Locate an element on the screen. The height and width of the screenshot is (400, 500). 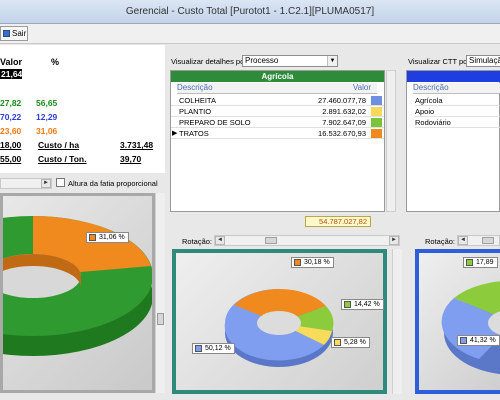
ctt-grid-title is located at coordinates (453, 76).